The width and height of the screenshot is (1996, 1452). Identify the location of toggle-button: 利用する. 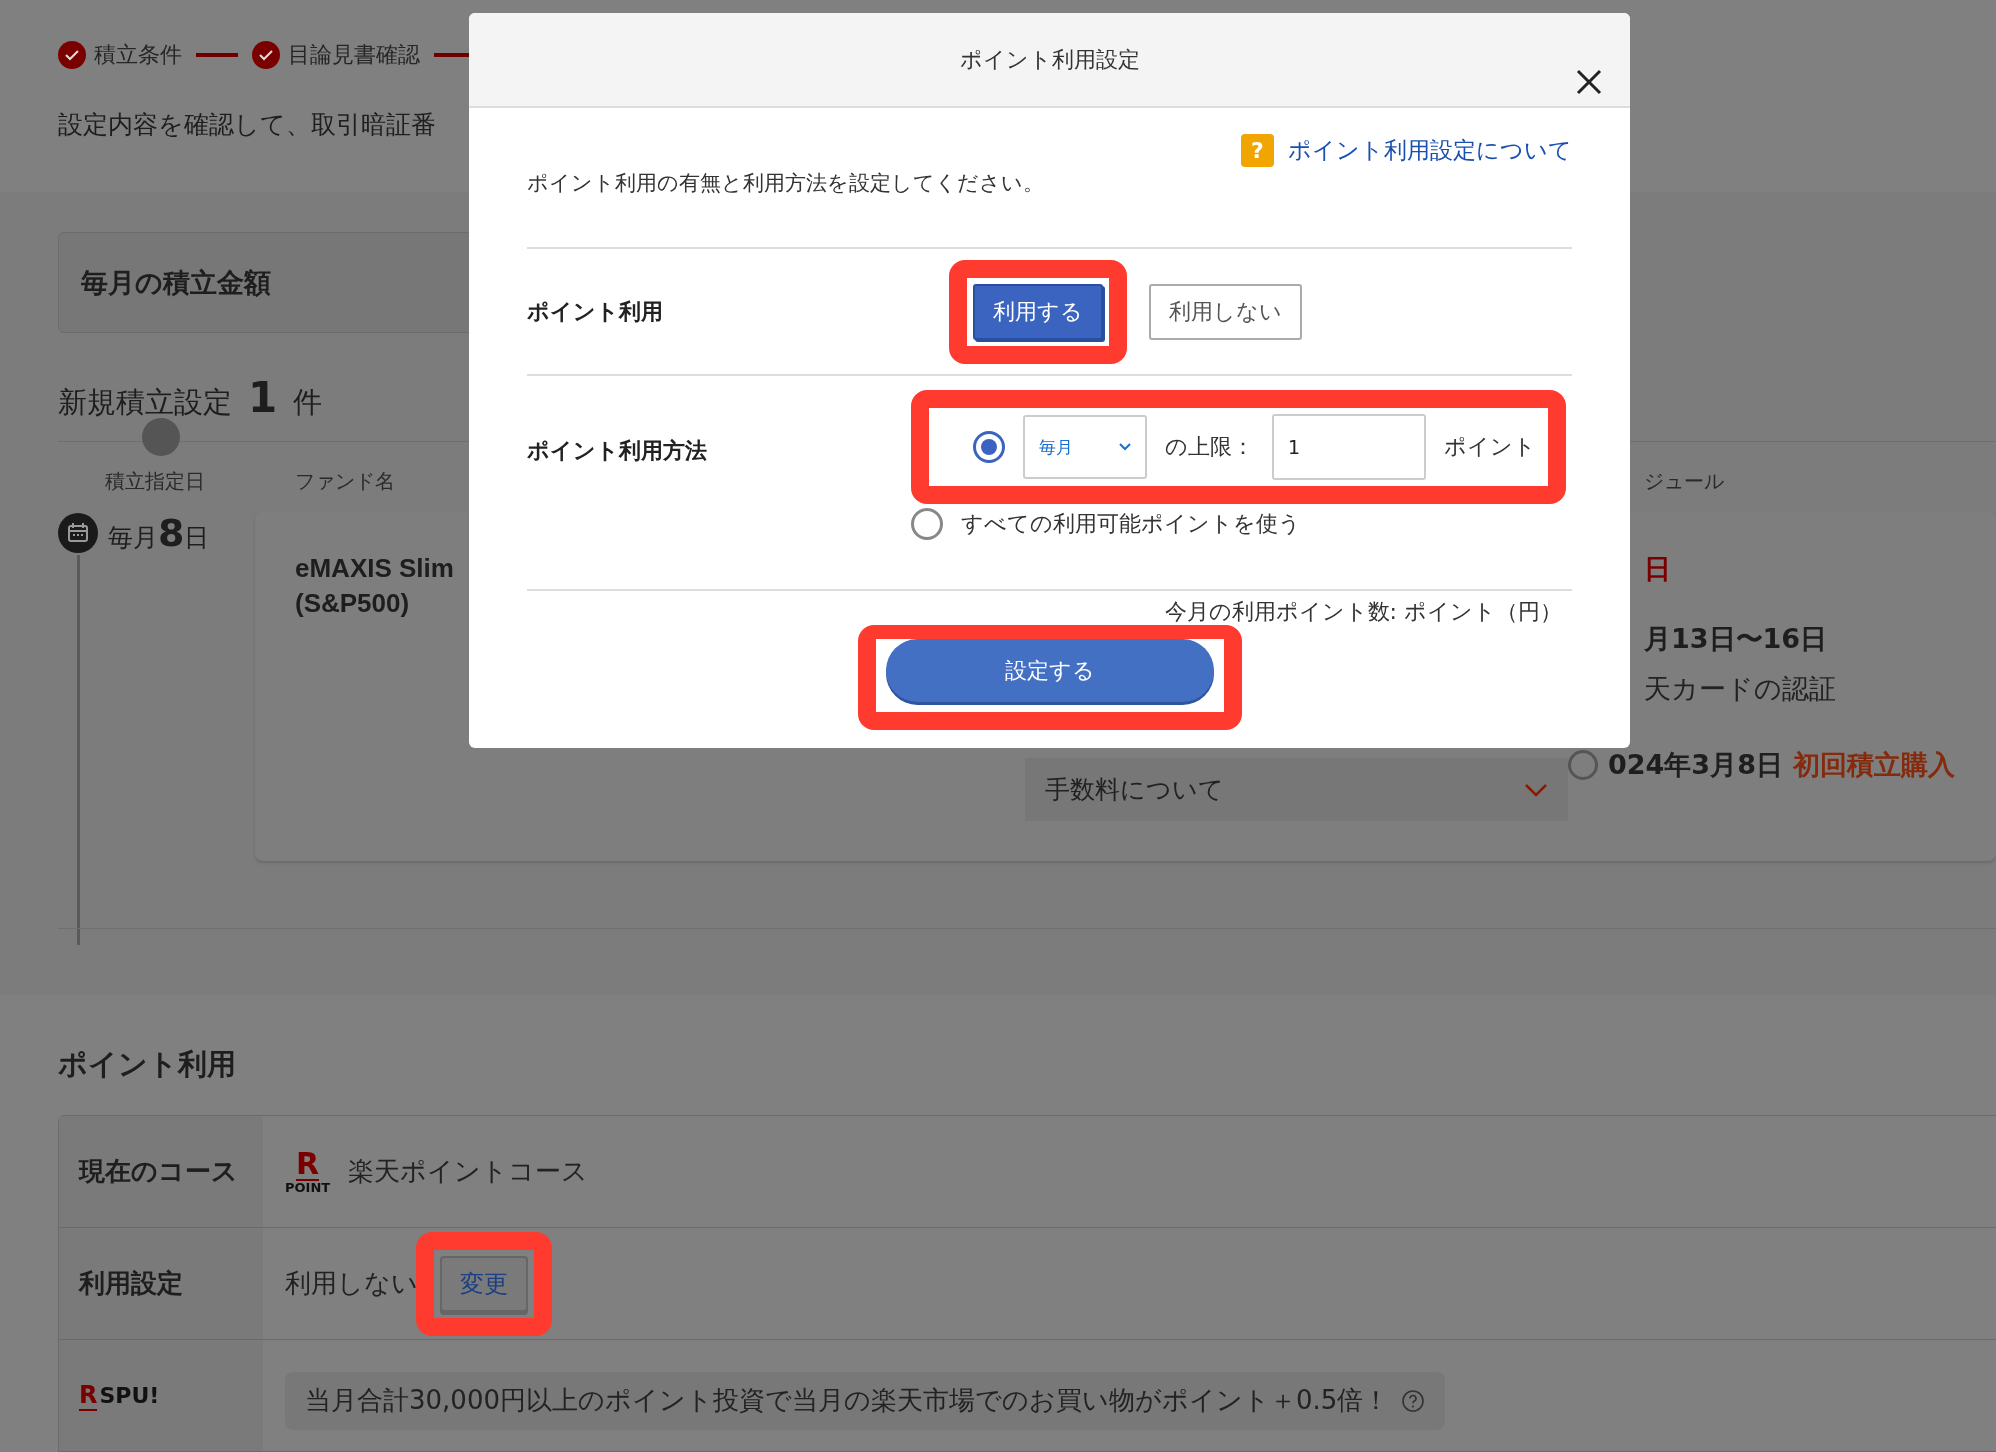
(1038, 311).